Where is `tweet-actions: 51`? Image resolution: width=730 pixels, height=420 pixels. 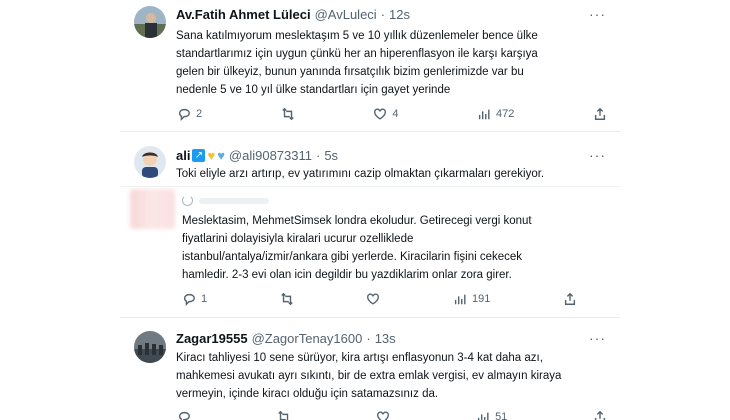 tweet-actions: 51 is located at coordinates (392, 415).